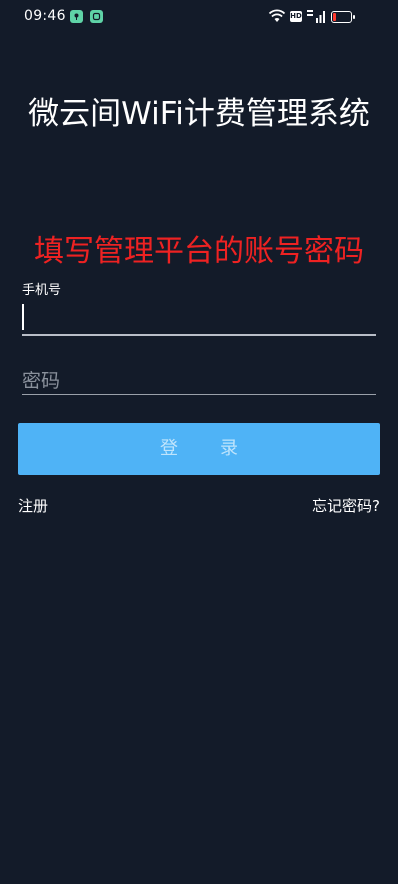 The image size is (398, 884). What do you see at coordinates (334, 17) in the screenshot?
I see `battery-level` at bounding box center [334, 17].